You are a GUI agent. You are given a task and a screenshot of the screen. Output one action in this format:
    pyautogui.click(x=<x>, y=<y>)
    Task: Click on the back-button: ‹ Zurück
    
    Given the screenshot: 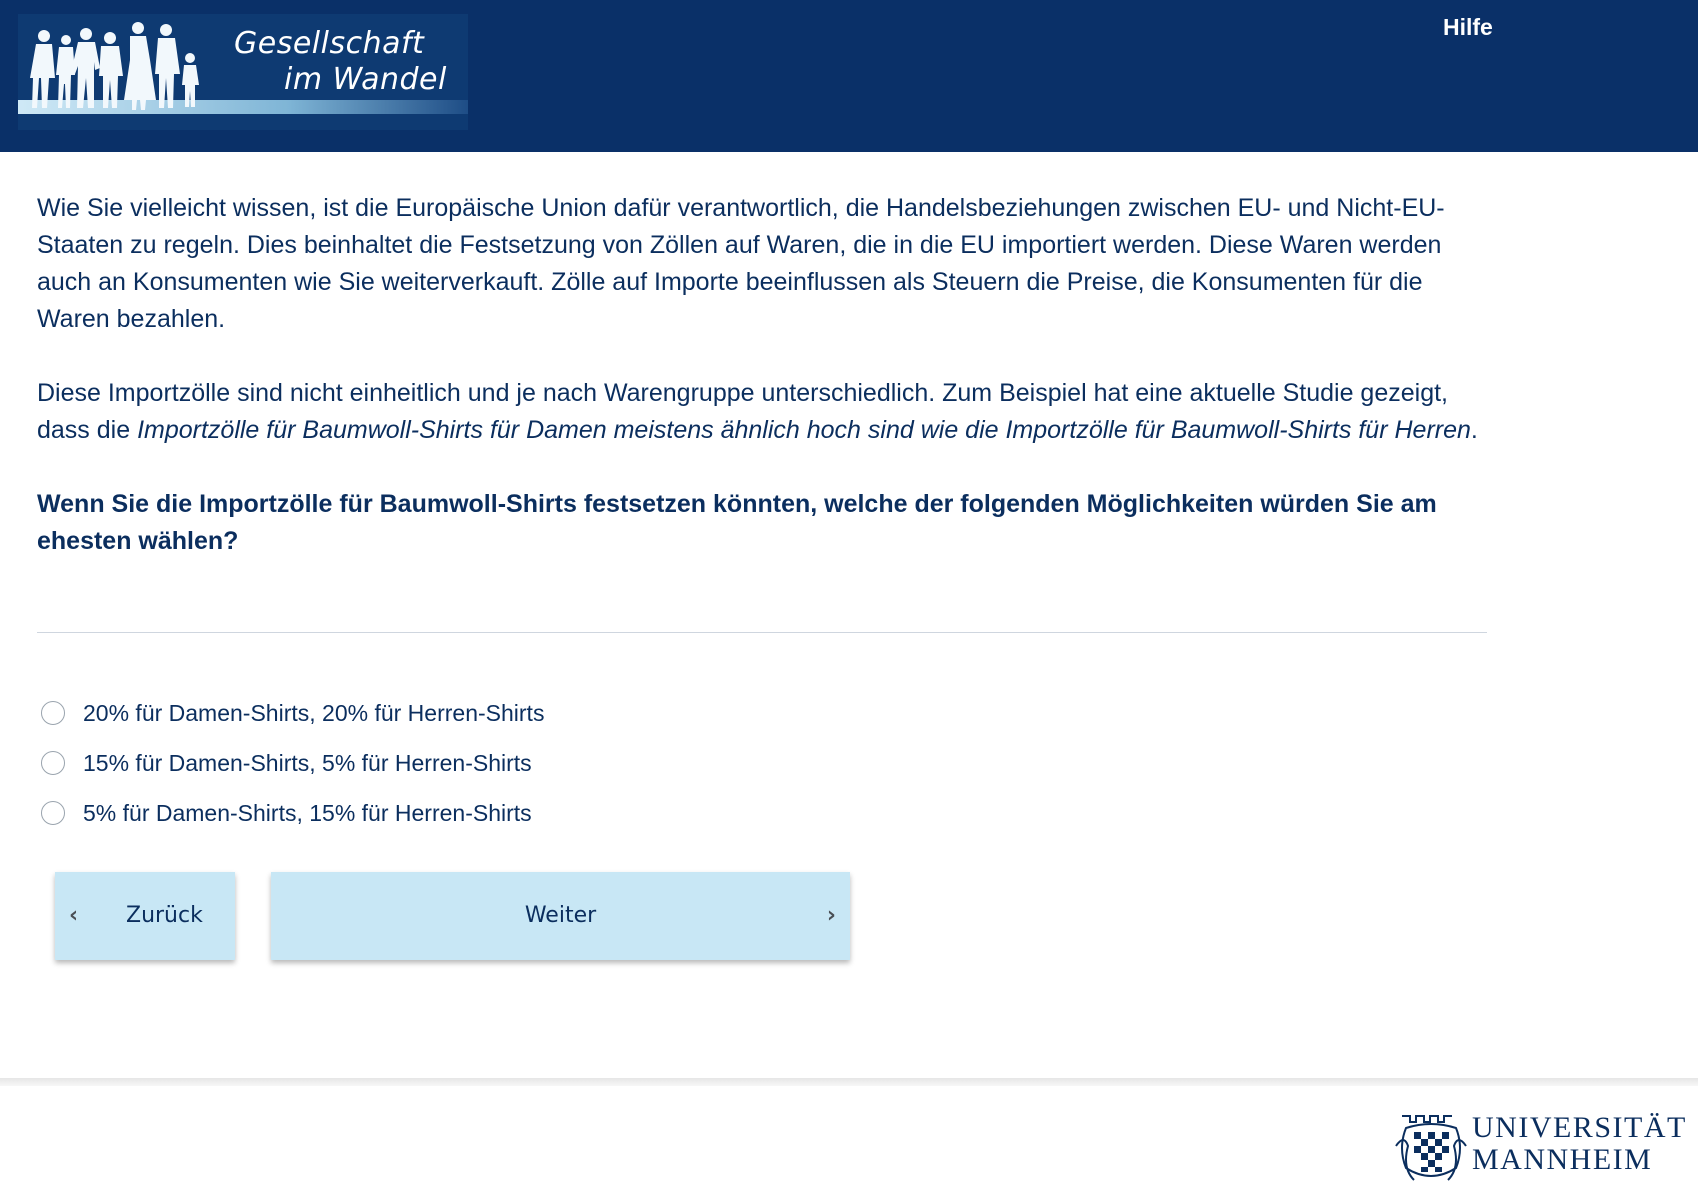 What is the action you would take?
    pyautogui.click(x=145, y=916)
    